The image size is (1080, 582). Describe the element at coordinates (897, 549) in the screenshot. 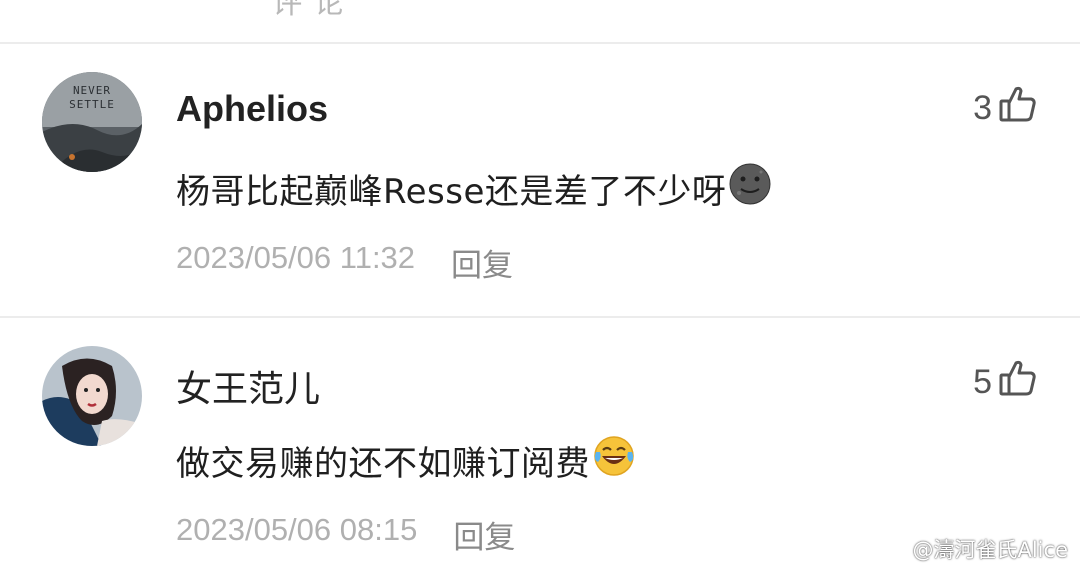

I see `weibo-icon` at that location.